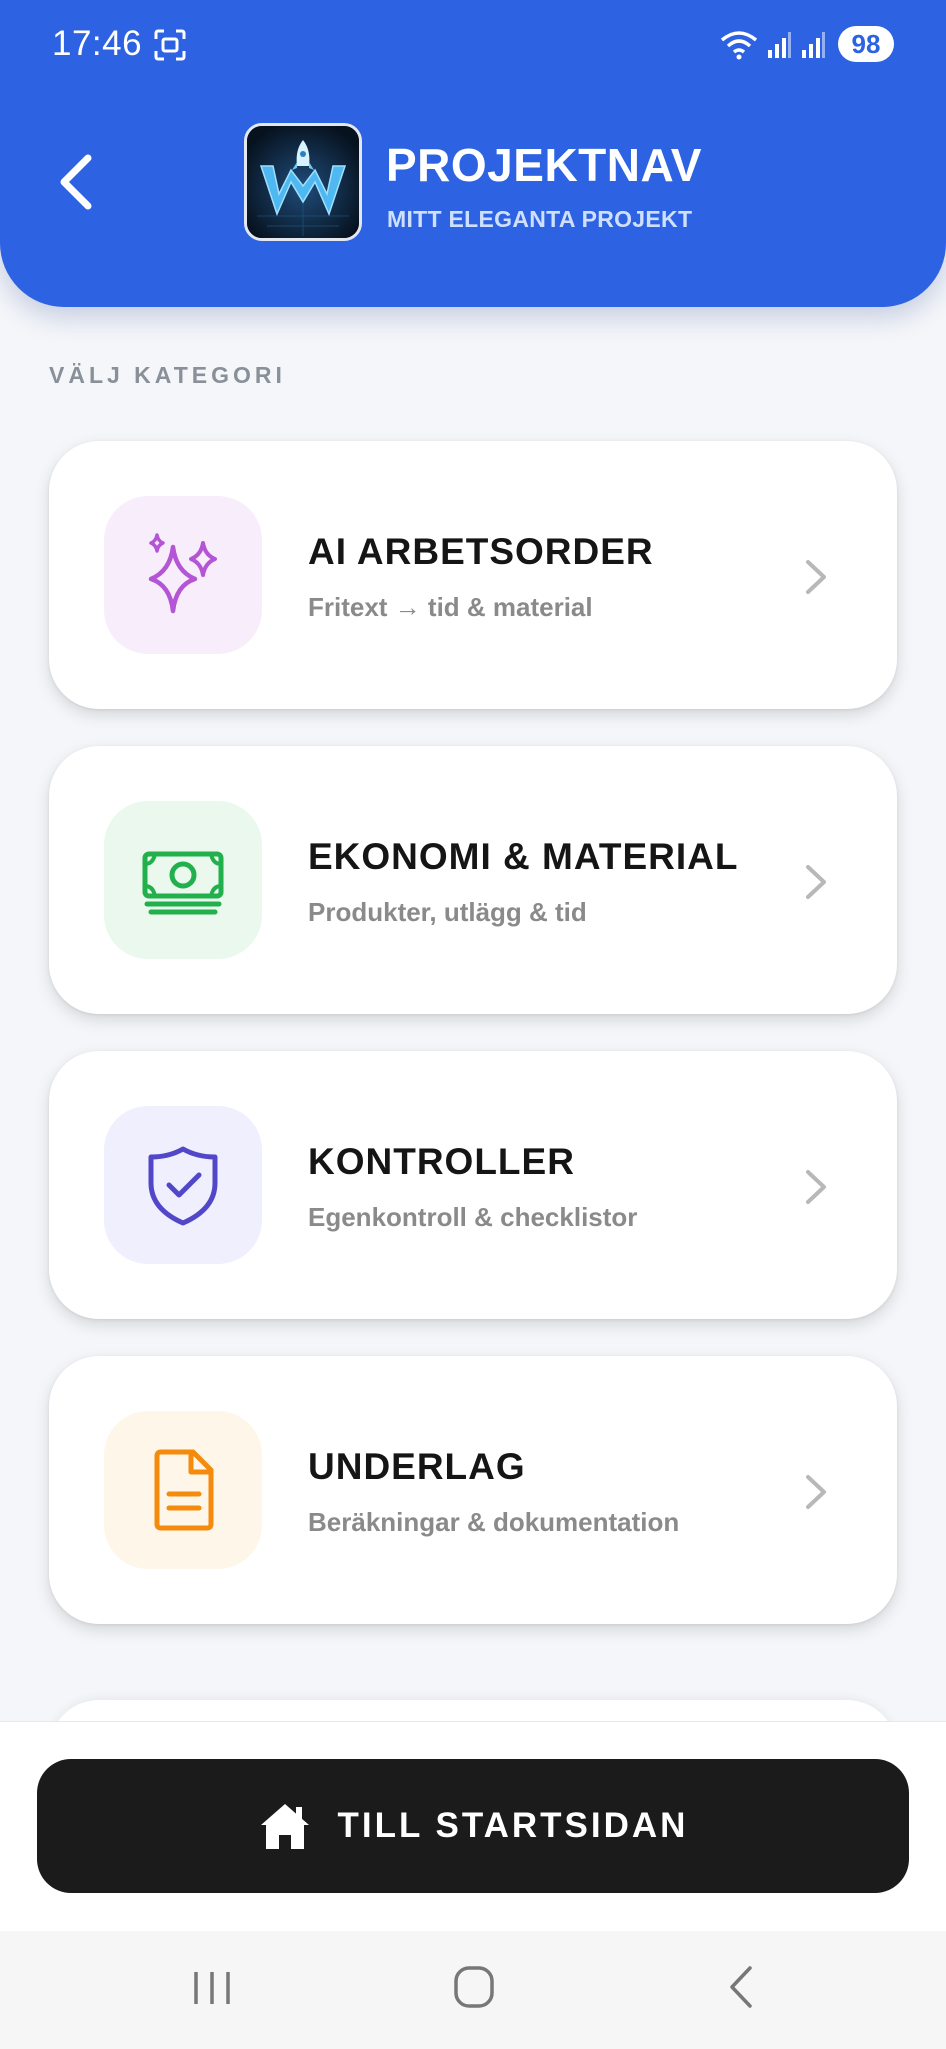 This screenshot has width=946, height=2049. What do you see at coordinates (473, 1217) in the screenshot?
I see `card-subtitle: Egenkontroll & checklistor` at bounding box center [473, 1217].